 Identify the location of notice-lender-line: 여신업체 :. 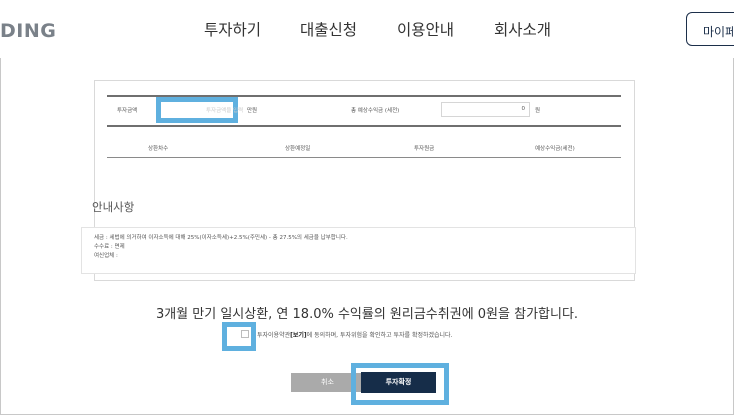
(106, 256).